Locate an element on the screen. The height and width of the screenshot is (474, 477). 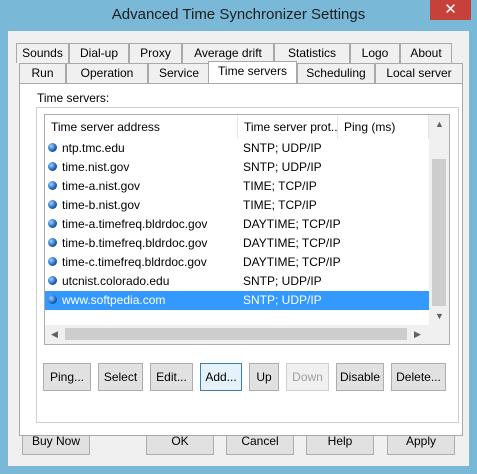
server-address: ntp.tmc.edu is located at coordinates (93, 148).